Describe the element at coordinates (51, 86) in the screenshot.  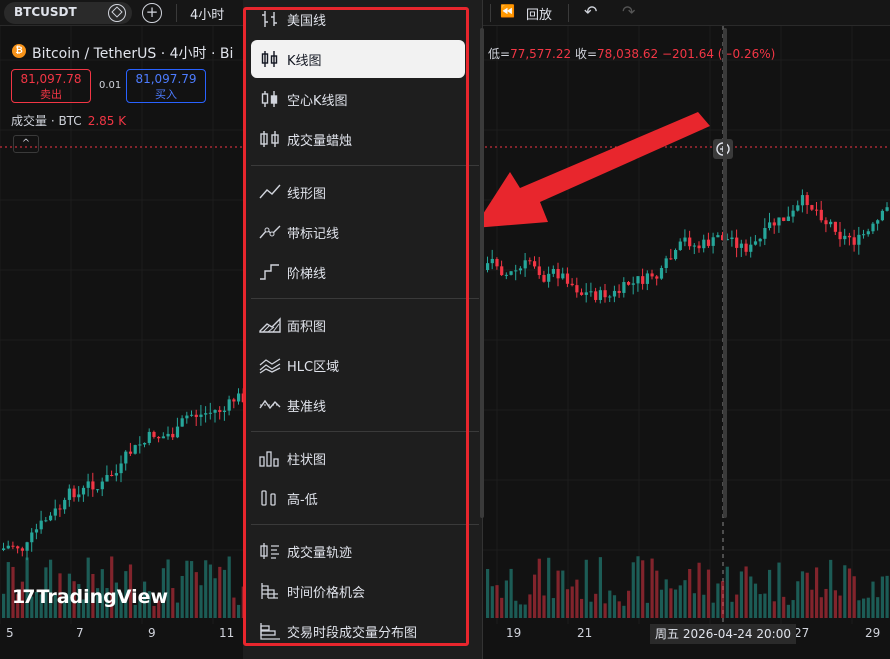
I see `sell-button: 81,097.78 卖出` at that location.